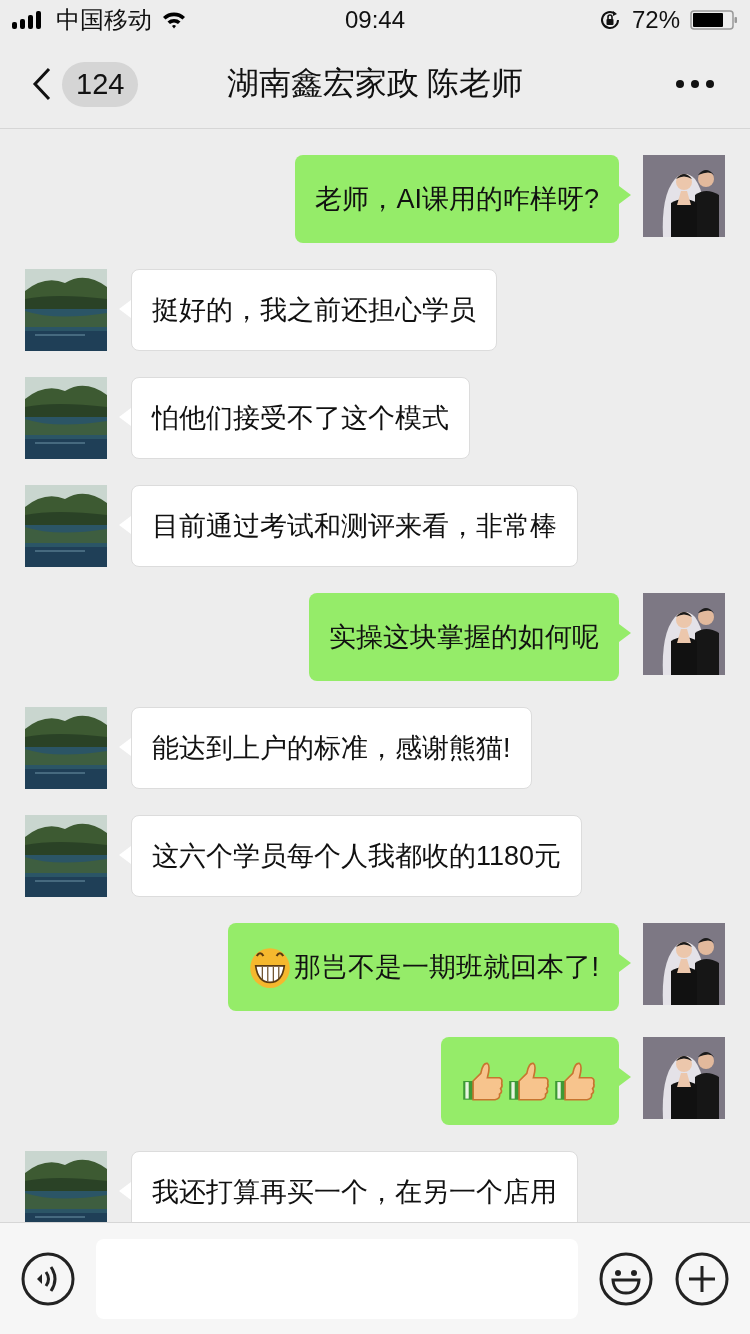  What do you see at coordinates (331, 748) in the screenshot?
I see `message-text: 能达到上户的标准，感谢熊猫!` at bounding box center [331, 748].